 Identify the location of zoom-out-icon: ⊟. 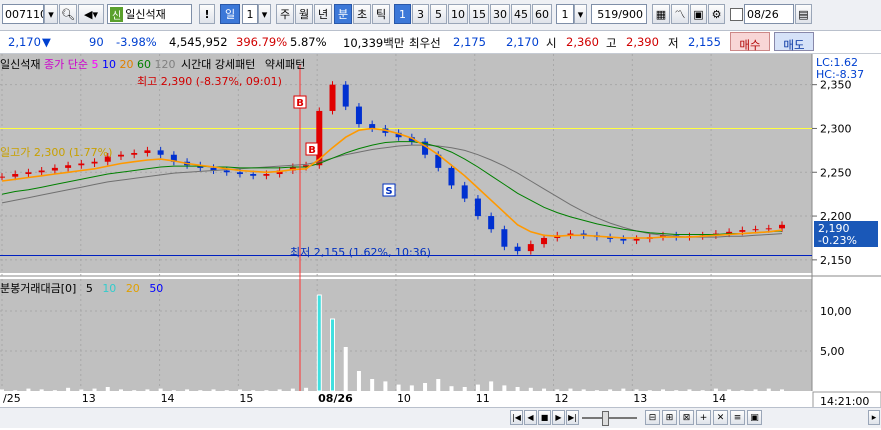
(652, 417).